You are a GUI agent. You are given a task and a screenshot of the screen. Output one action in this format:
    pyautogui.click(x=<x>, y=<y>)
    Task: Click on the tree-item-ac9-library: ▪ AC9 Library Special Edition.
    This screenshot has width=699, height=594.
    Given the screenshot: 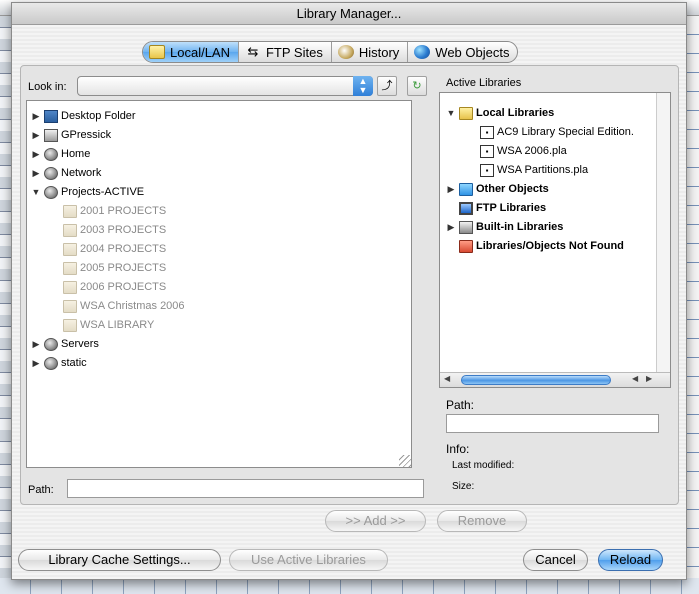 What is the action you would take?
    pyautogui.click(x=556, y=132)
    